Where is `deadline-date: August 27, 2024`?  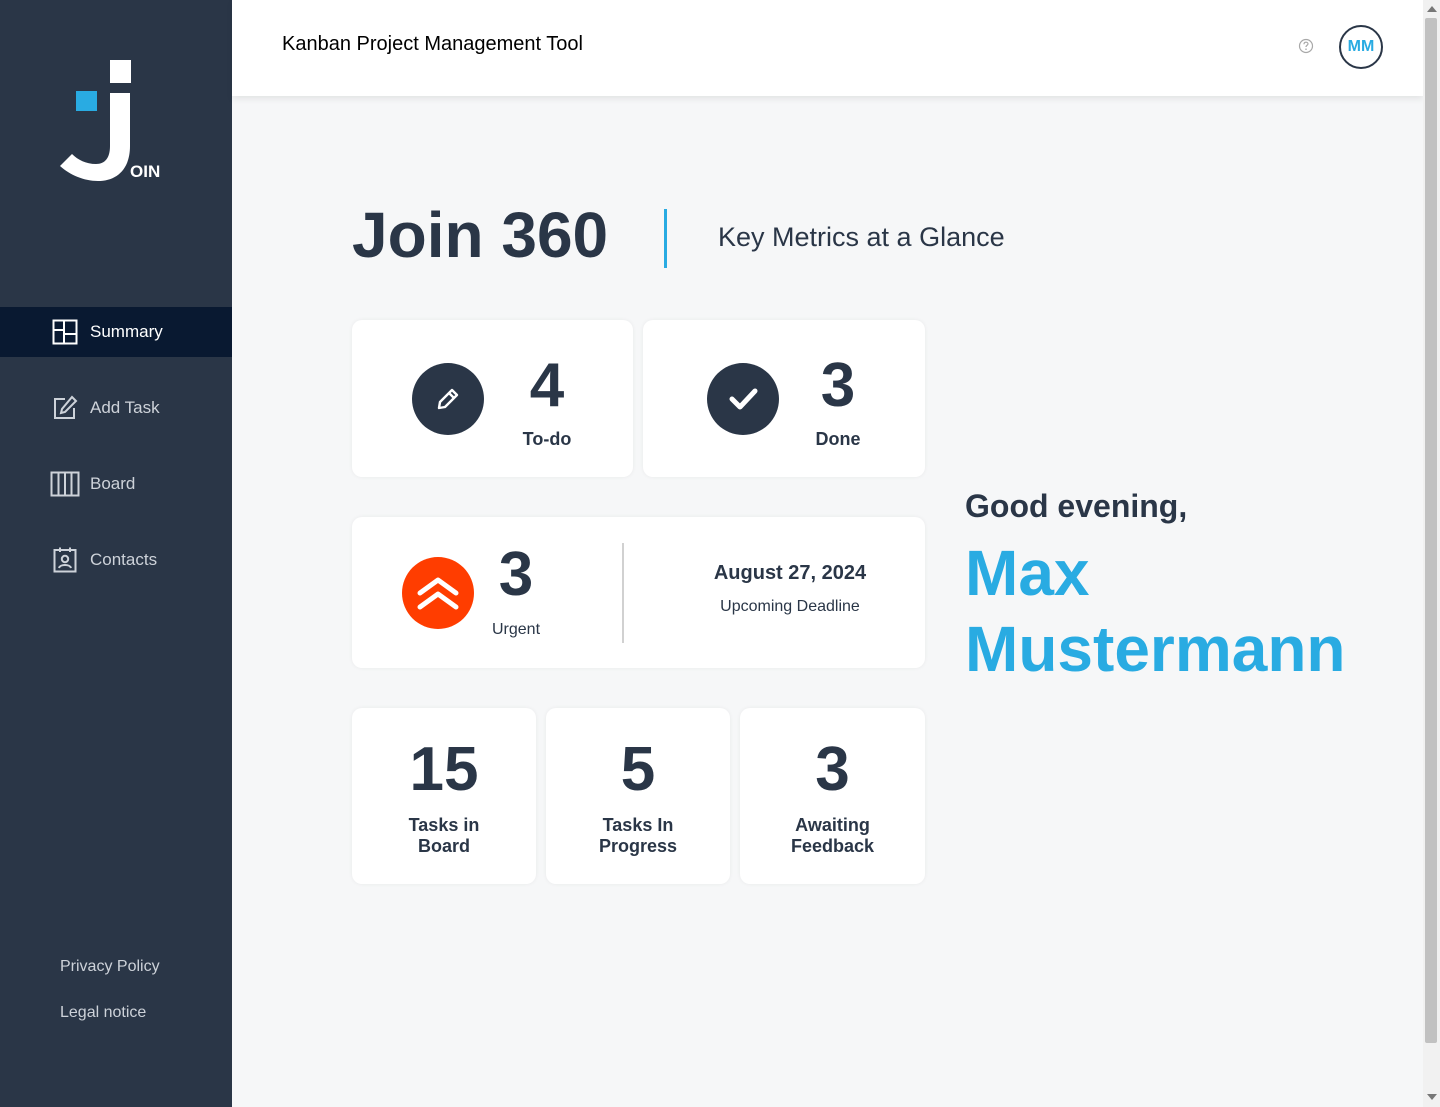 deadline-date: August 27, 2024 is located at coordinates (790, 573).